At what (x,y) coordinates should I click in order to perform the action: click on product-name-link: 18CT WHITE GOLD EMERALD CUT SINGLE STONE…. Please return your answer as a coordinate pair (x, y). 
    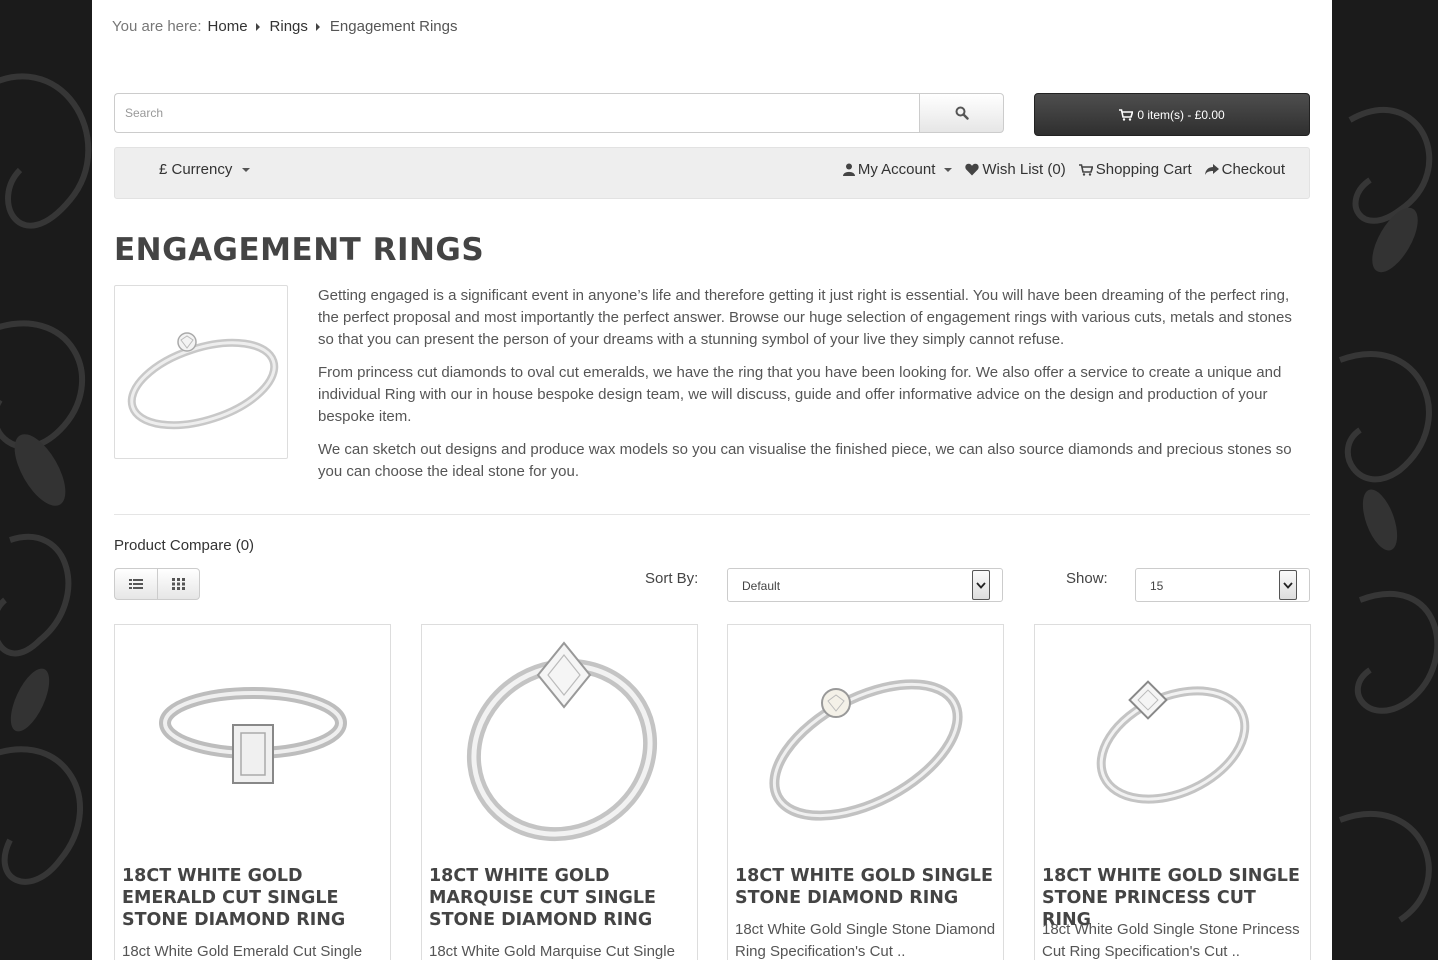
    Looking at the image, I should click on (253, 898).